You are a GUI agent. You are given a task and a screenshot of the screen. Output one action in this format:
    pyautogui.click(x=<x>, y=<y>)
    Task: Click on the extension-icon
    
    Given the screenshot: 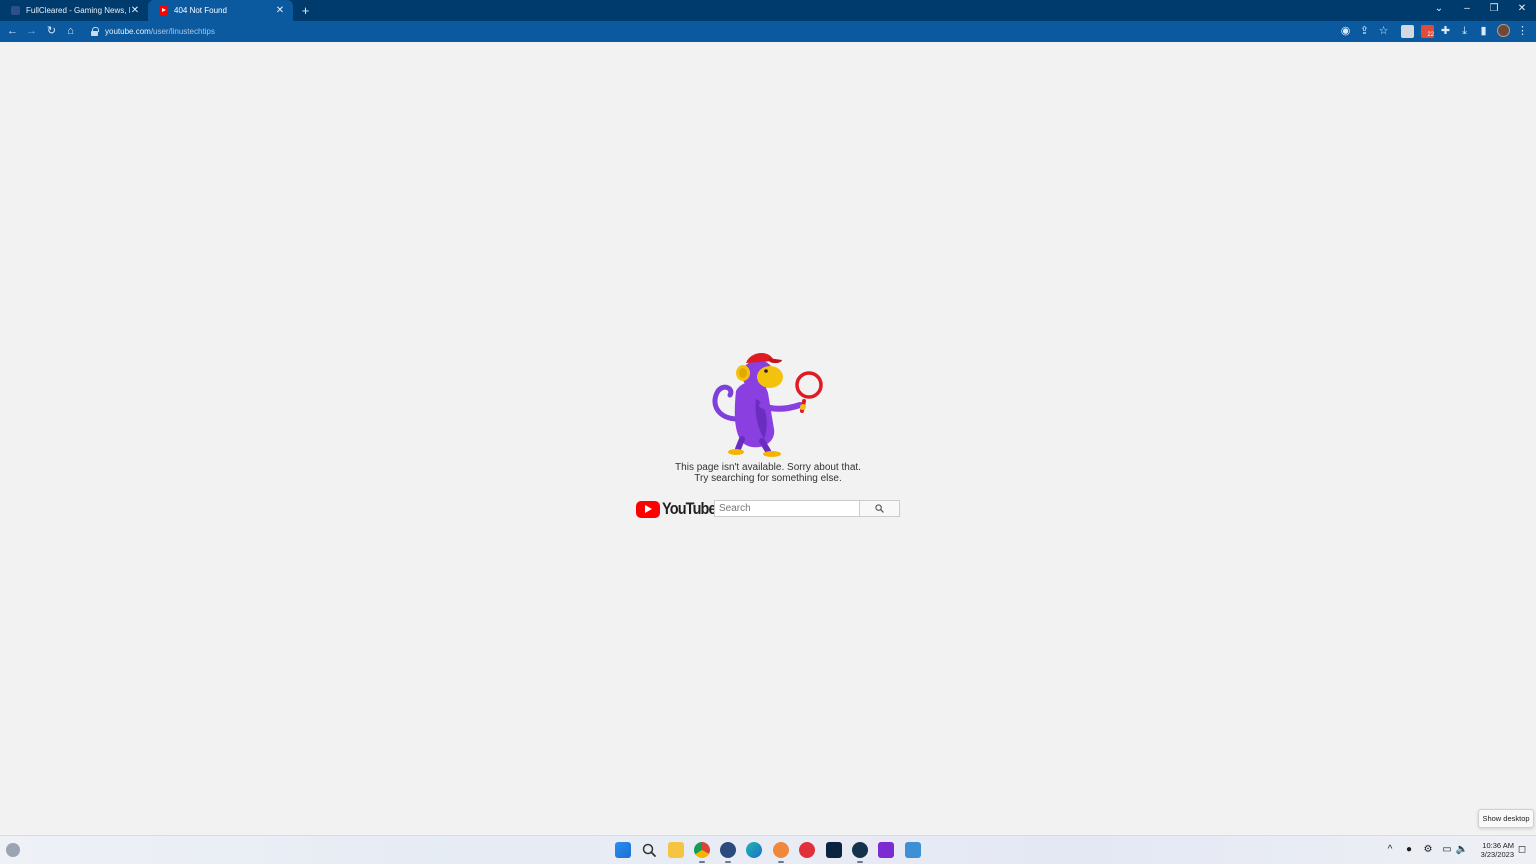 What is the action you would take?
    pyautogui.click(x=1407, y=31)
    